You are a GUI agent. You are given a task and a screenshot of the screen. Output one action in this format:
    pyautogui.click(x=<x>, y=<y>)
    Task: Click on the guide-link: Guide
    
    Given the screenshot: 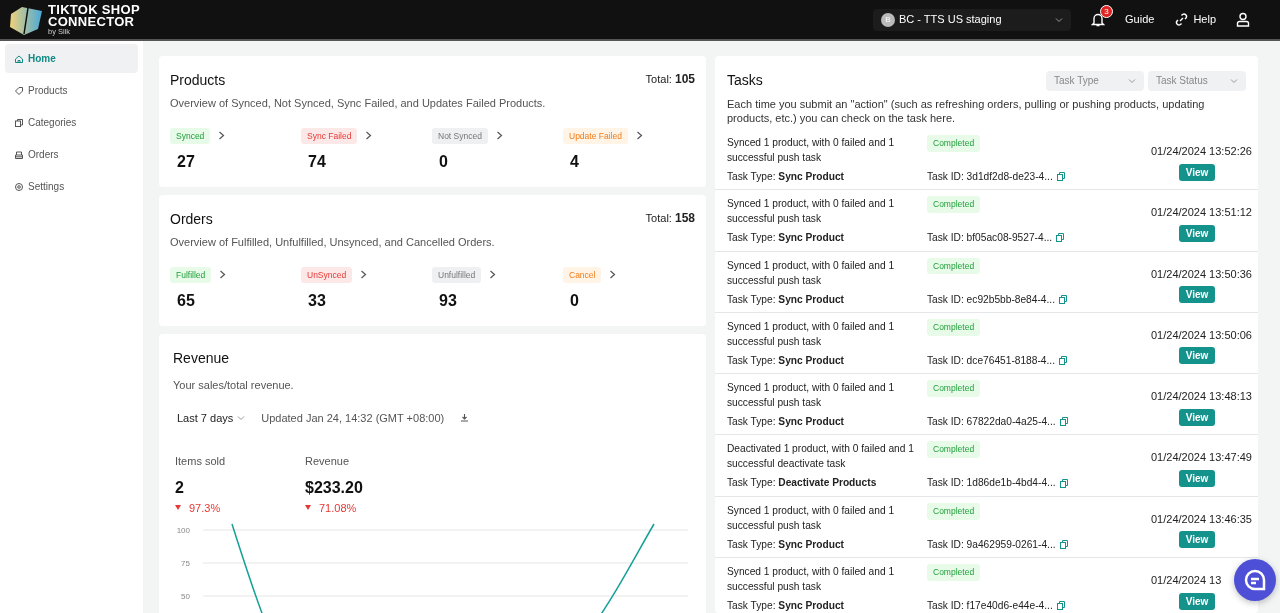 What is the action you would take?
    pyautogui.click(x=1140, y=19)
    